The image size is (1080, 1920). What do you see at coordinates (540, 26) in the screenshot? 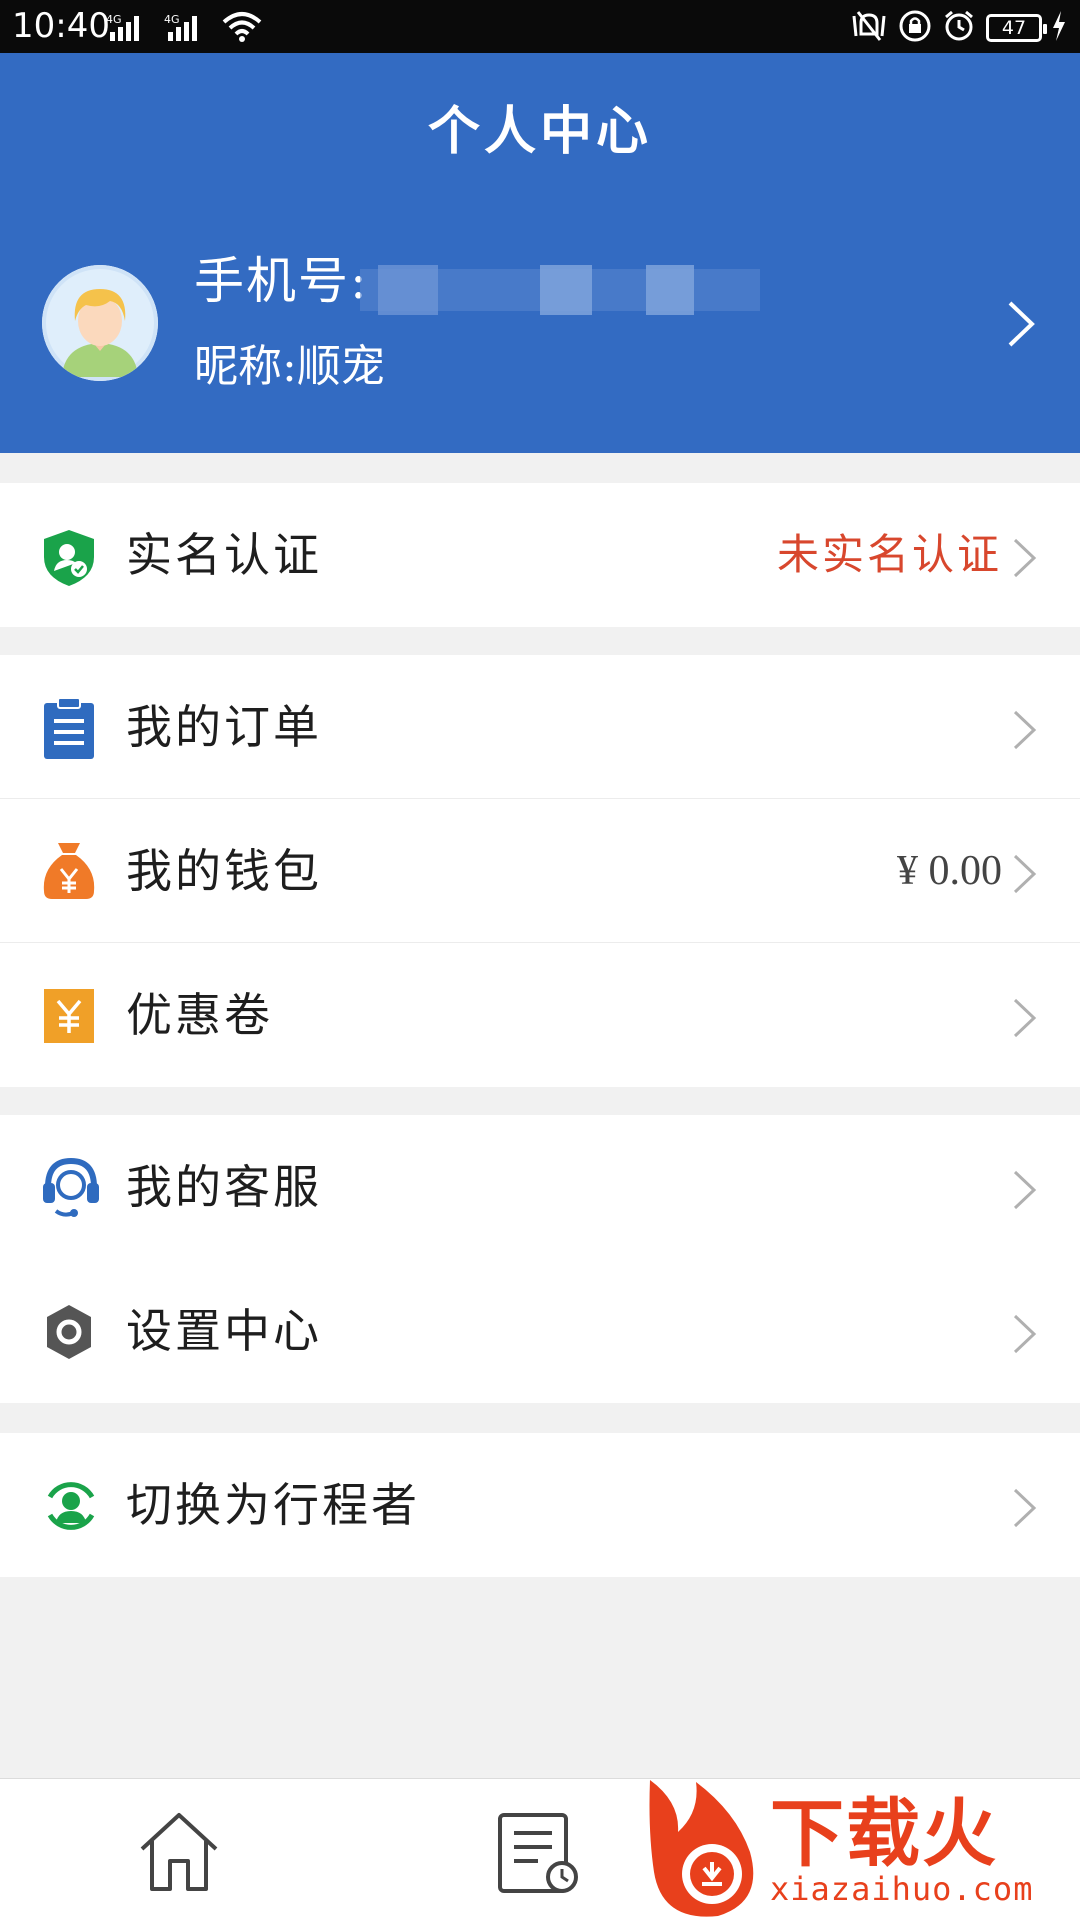
I see `status-bar: 10:40 4G 4G 47` at bounding box center [540, 26].